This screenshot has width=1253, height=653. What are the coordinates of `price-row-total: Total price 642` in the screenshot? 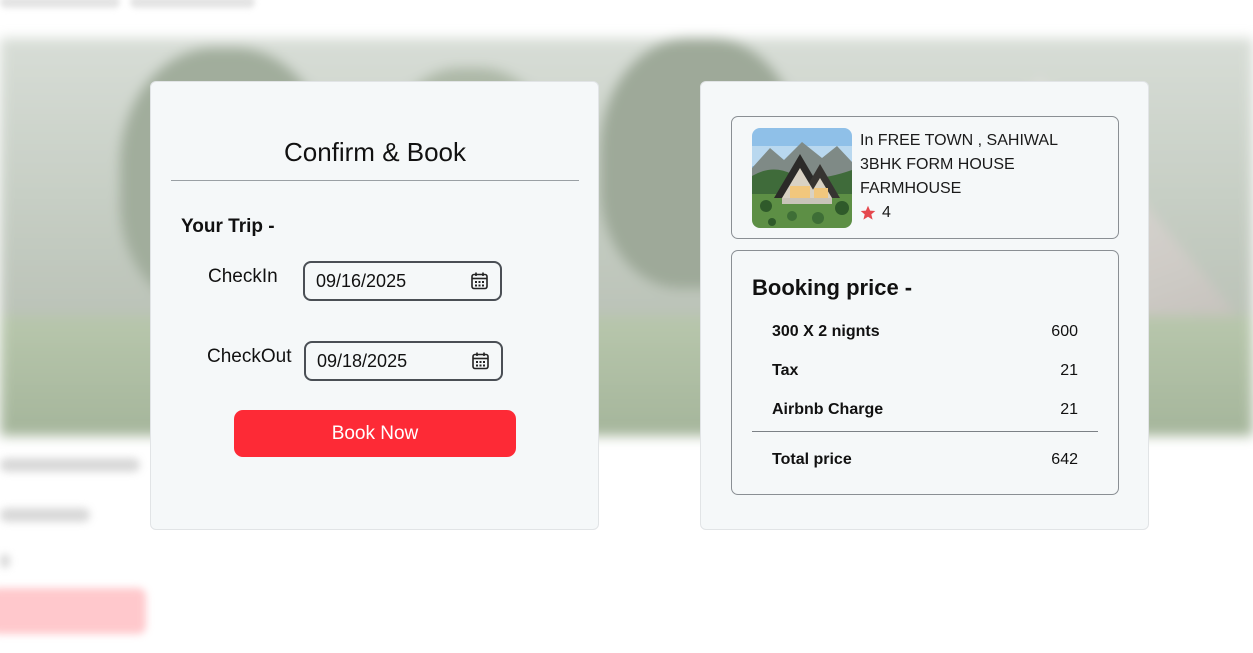 It's located at (925, 460).